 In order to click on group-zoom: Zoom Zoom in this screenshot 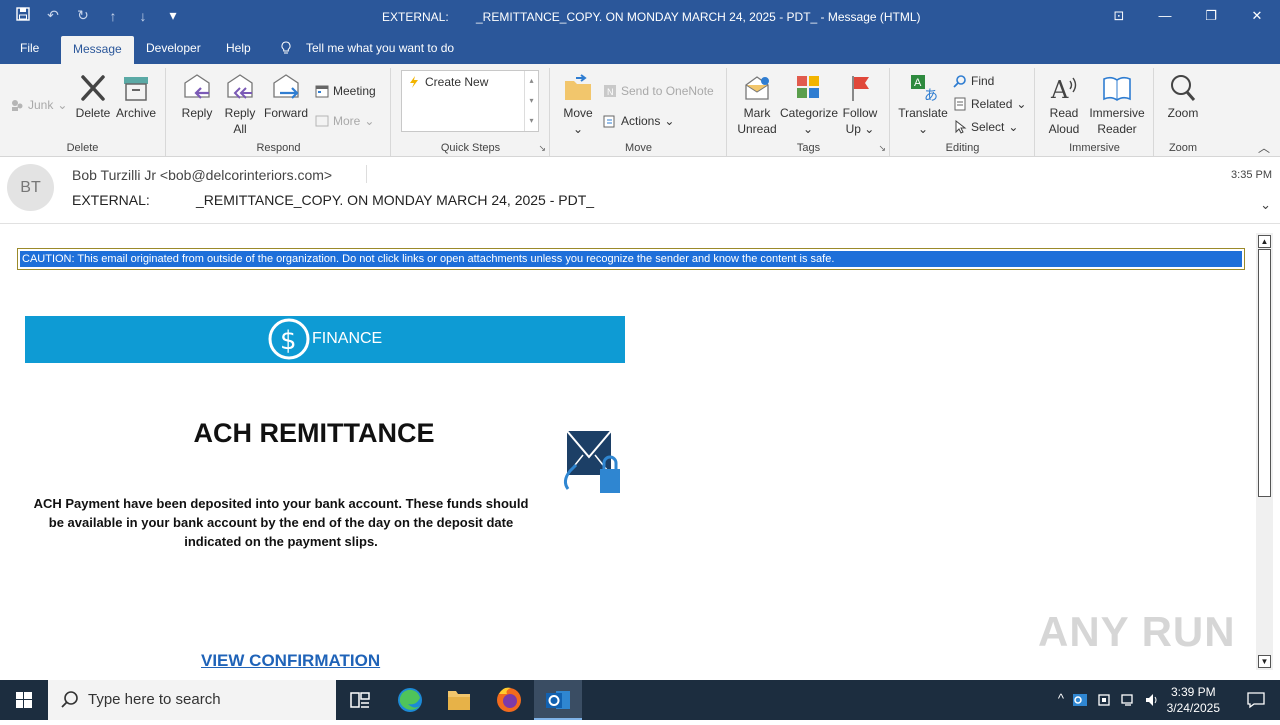, I will do `click(1183, 112)`.